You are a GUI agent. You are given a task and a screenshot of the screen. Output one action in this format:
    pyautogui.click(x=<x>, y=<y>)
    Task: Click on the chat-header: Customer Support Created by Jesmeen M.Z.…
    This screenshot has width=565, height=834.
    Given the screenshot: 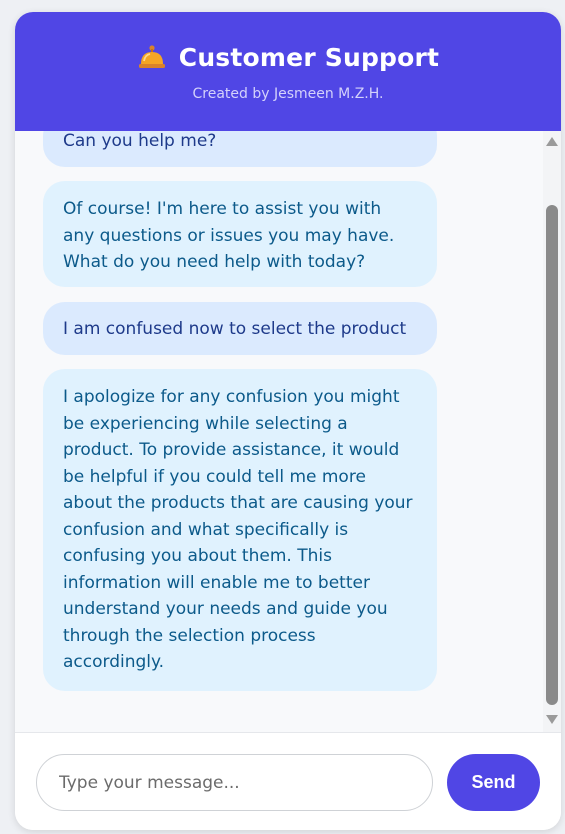 What is the action you would take?
    pyautogui.click(x=288, y=71)
    